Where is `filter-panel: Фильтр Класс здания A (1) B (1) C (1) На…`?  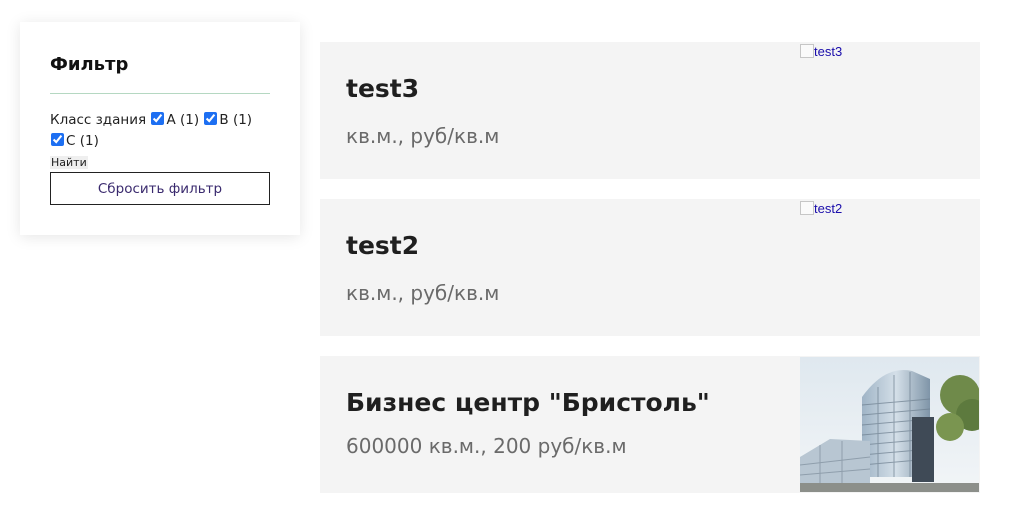
filter-panel: Фильтр Класс здания A (1) B (1) C (1) На… is located at coordinates (160, 128).